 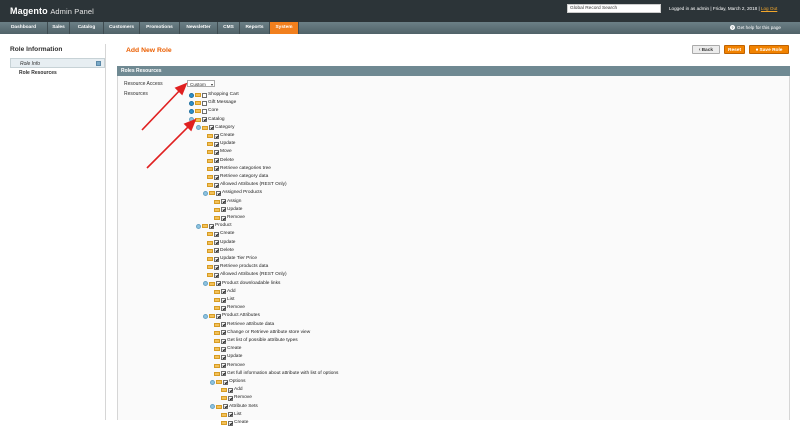 What do you see at coordinates (59, 28) in the screenshot?
I see `nav-item-sales: Sales` at bounding box center [59, 28].